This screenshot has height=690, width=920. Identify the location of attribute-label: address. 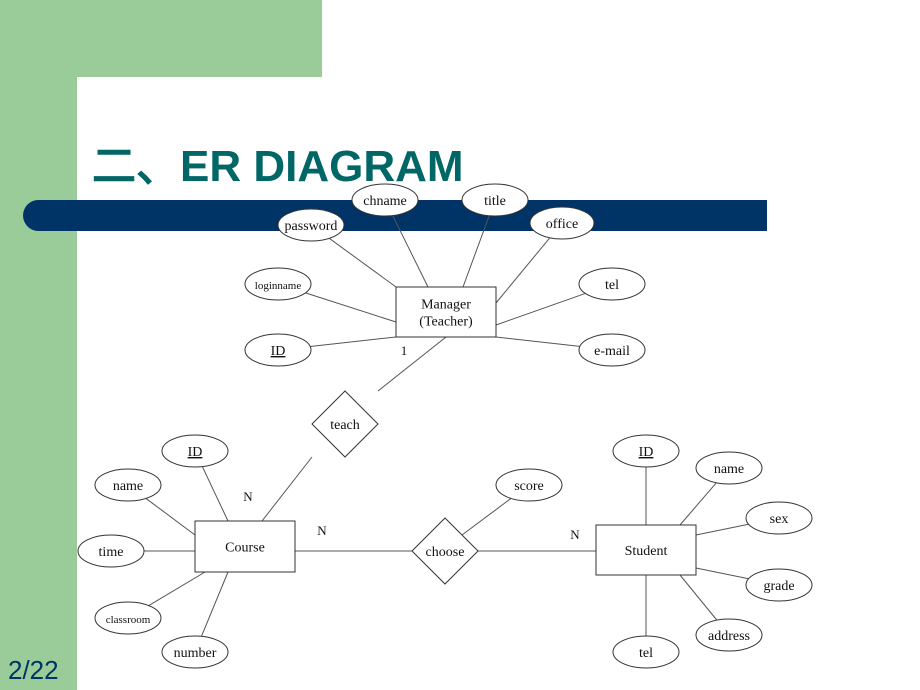
(729, 636).